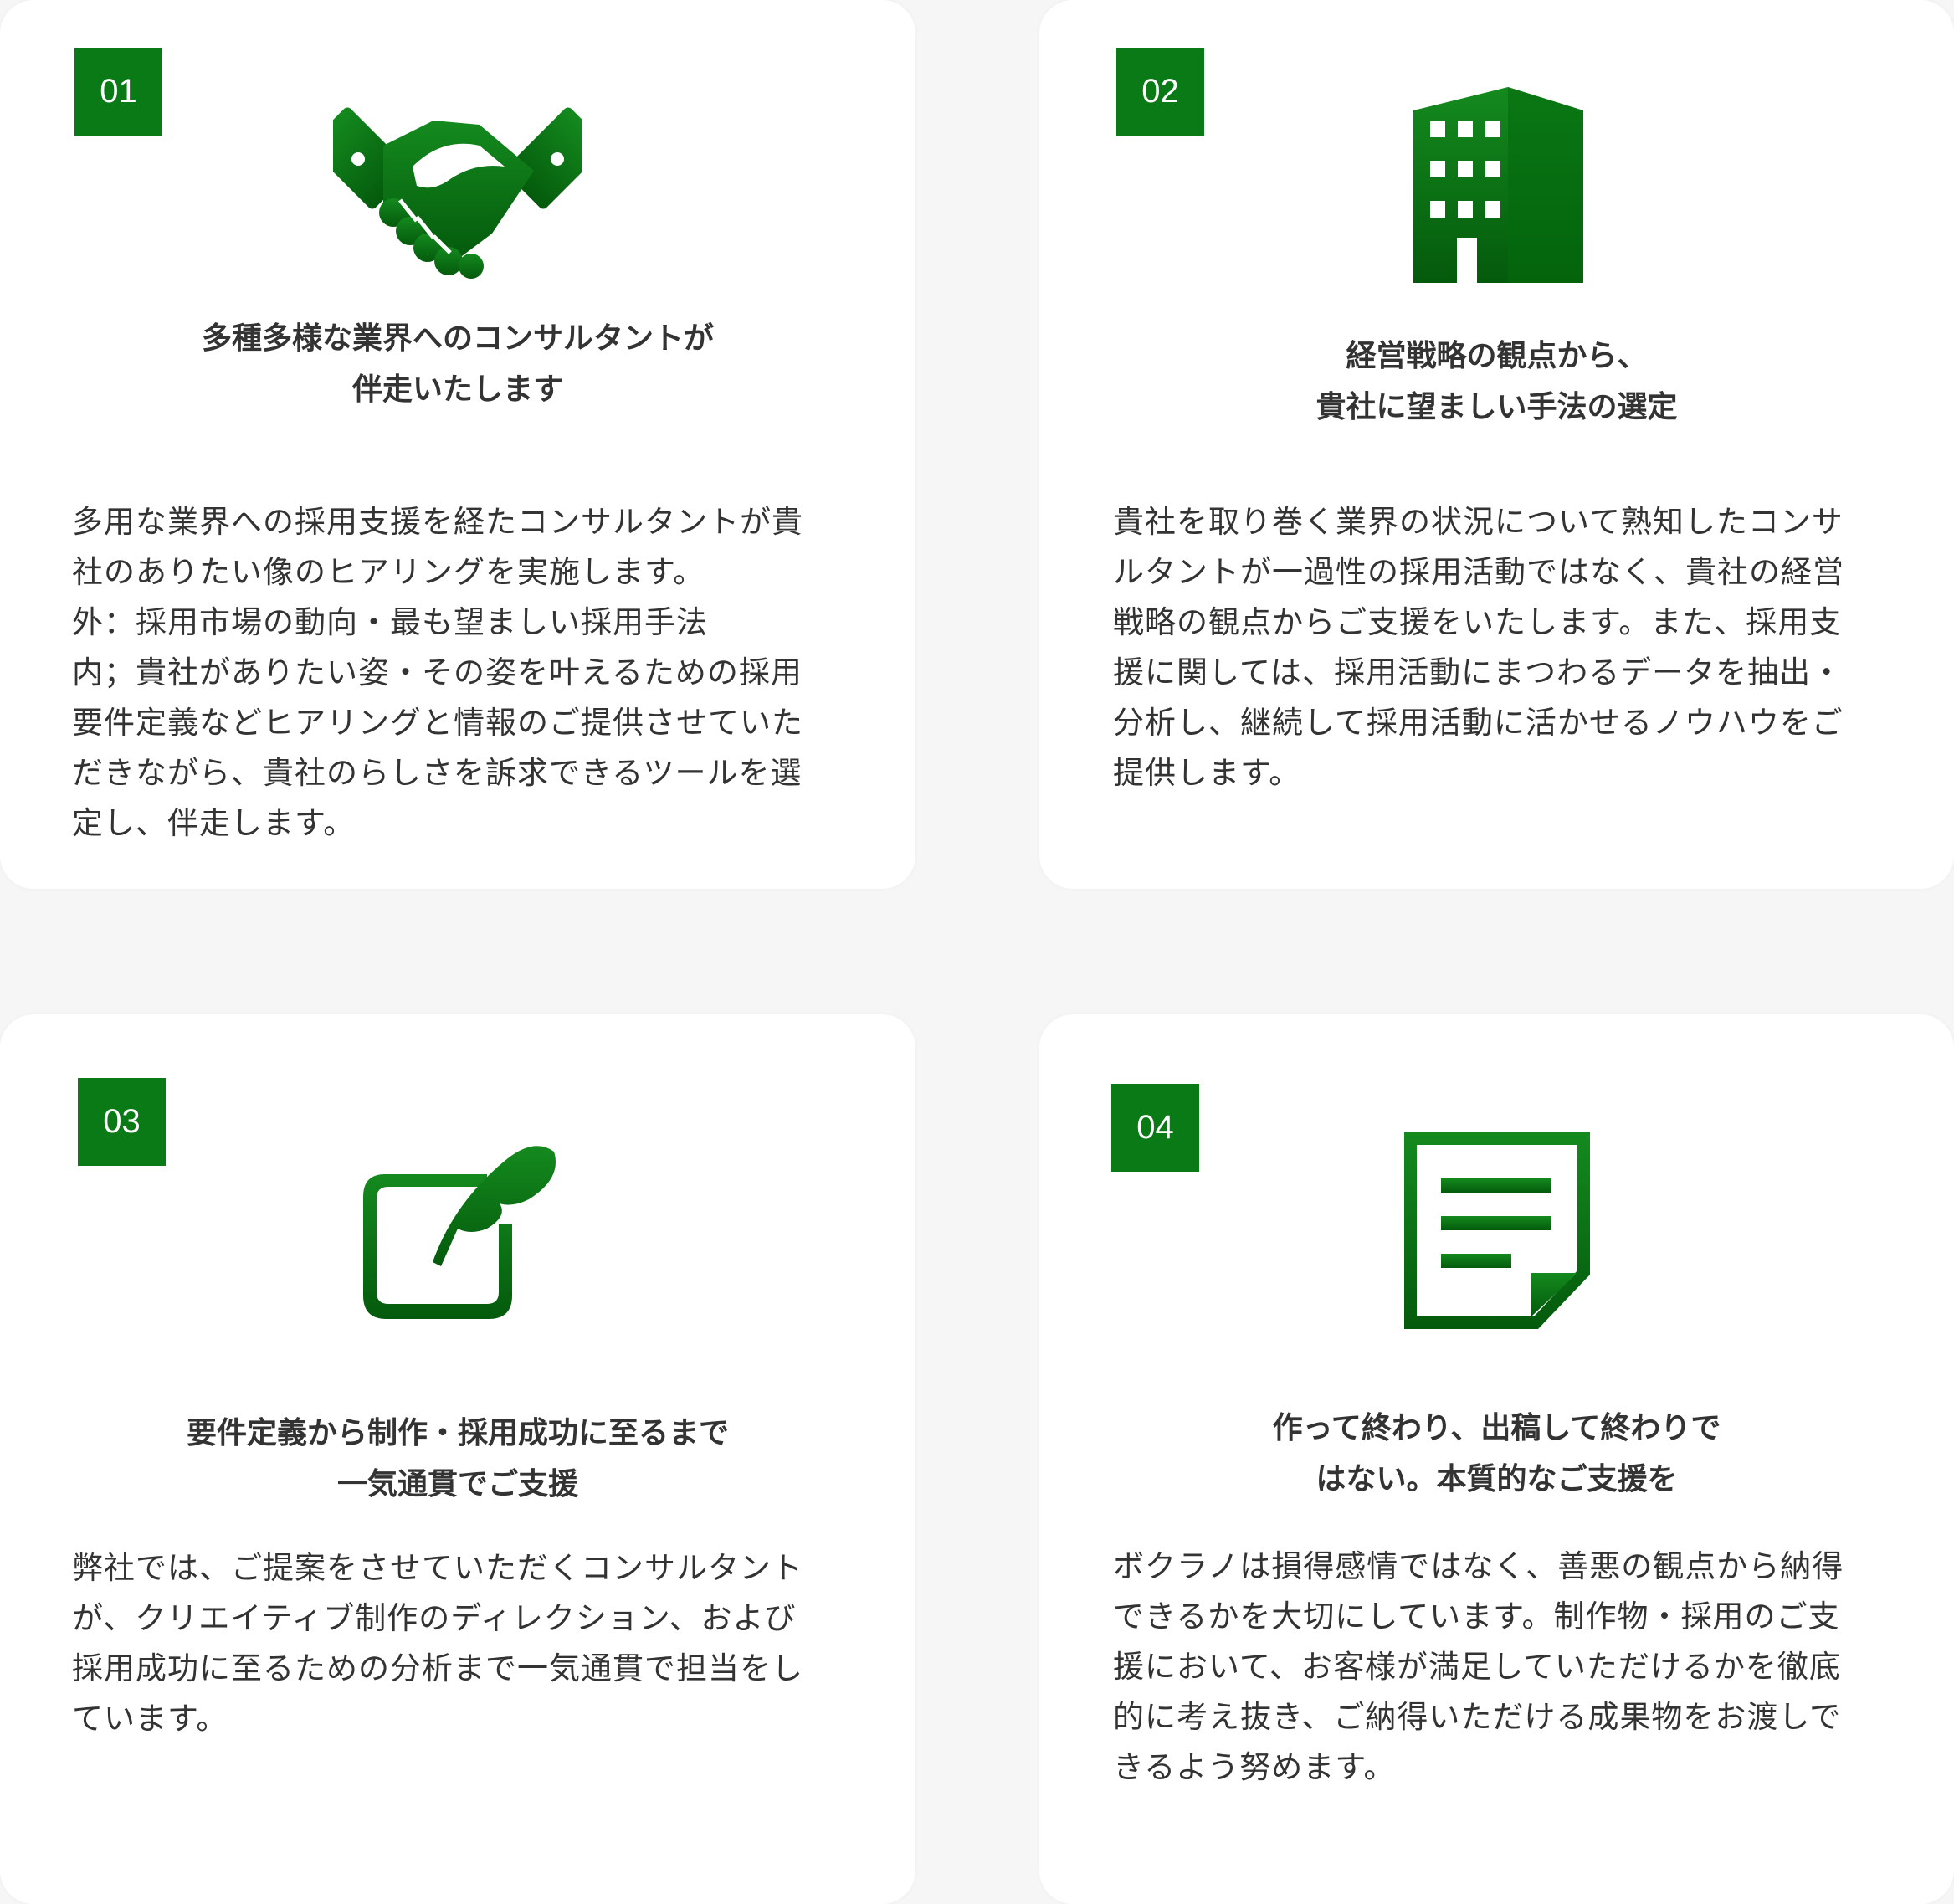 The height and width of the screenshot is (1904, 1954). I want to click on description-line: 弊社では、ご提案をさせていただくコンサルタント, so click(437, 1568).